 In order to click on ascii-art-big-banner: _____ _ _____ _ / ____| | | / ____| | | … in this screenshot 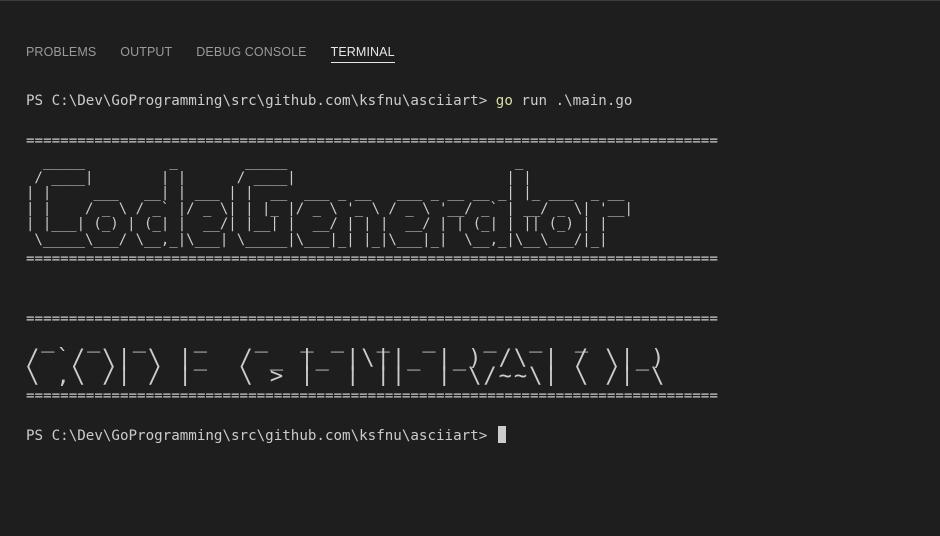, I will do `click(329, 201)`.